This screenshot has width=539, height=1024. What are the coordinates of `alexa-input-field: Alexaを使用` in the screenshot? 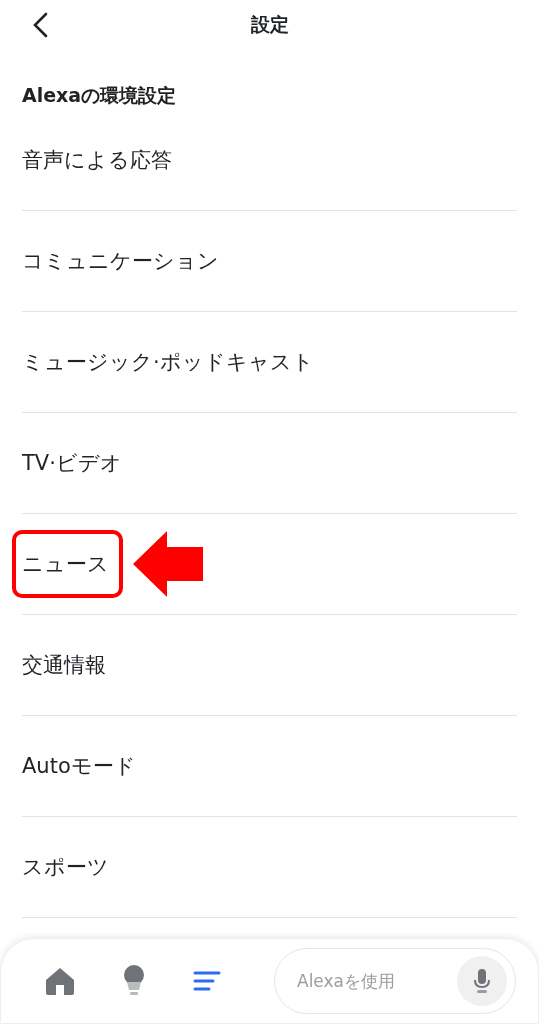 It's located at (376, 981).